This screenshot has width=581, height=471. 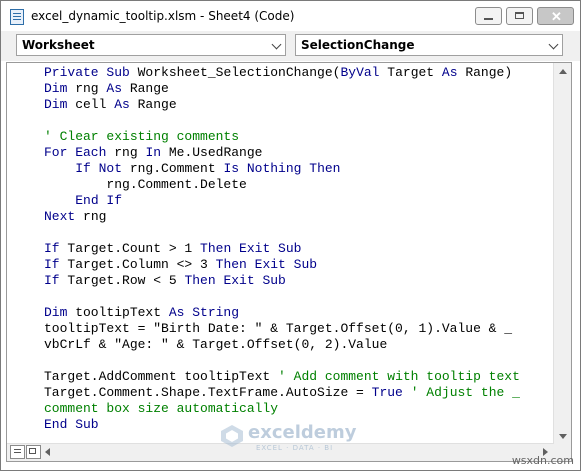 What do you see at coordinates (173, 168) in the screenshot?
I see `code-token: rng.Comment` at bounding box center [173, 168].